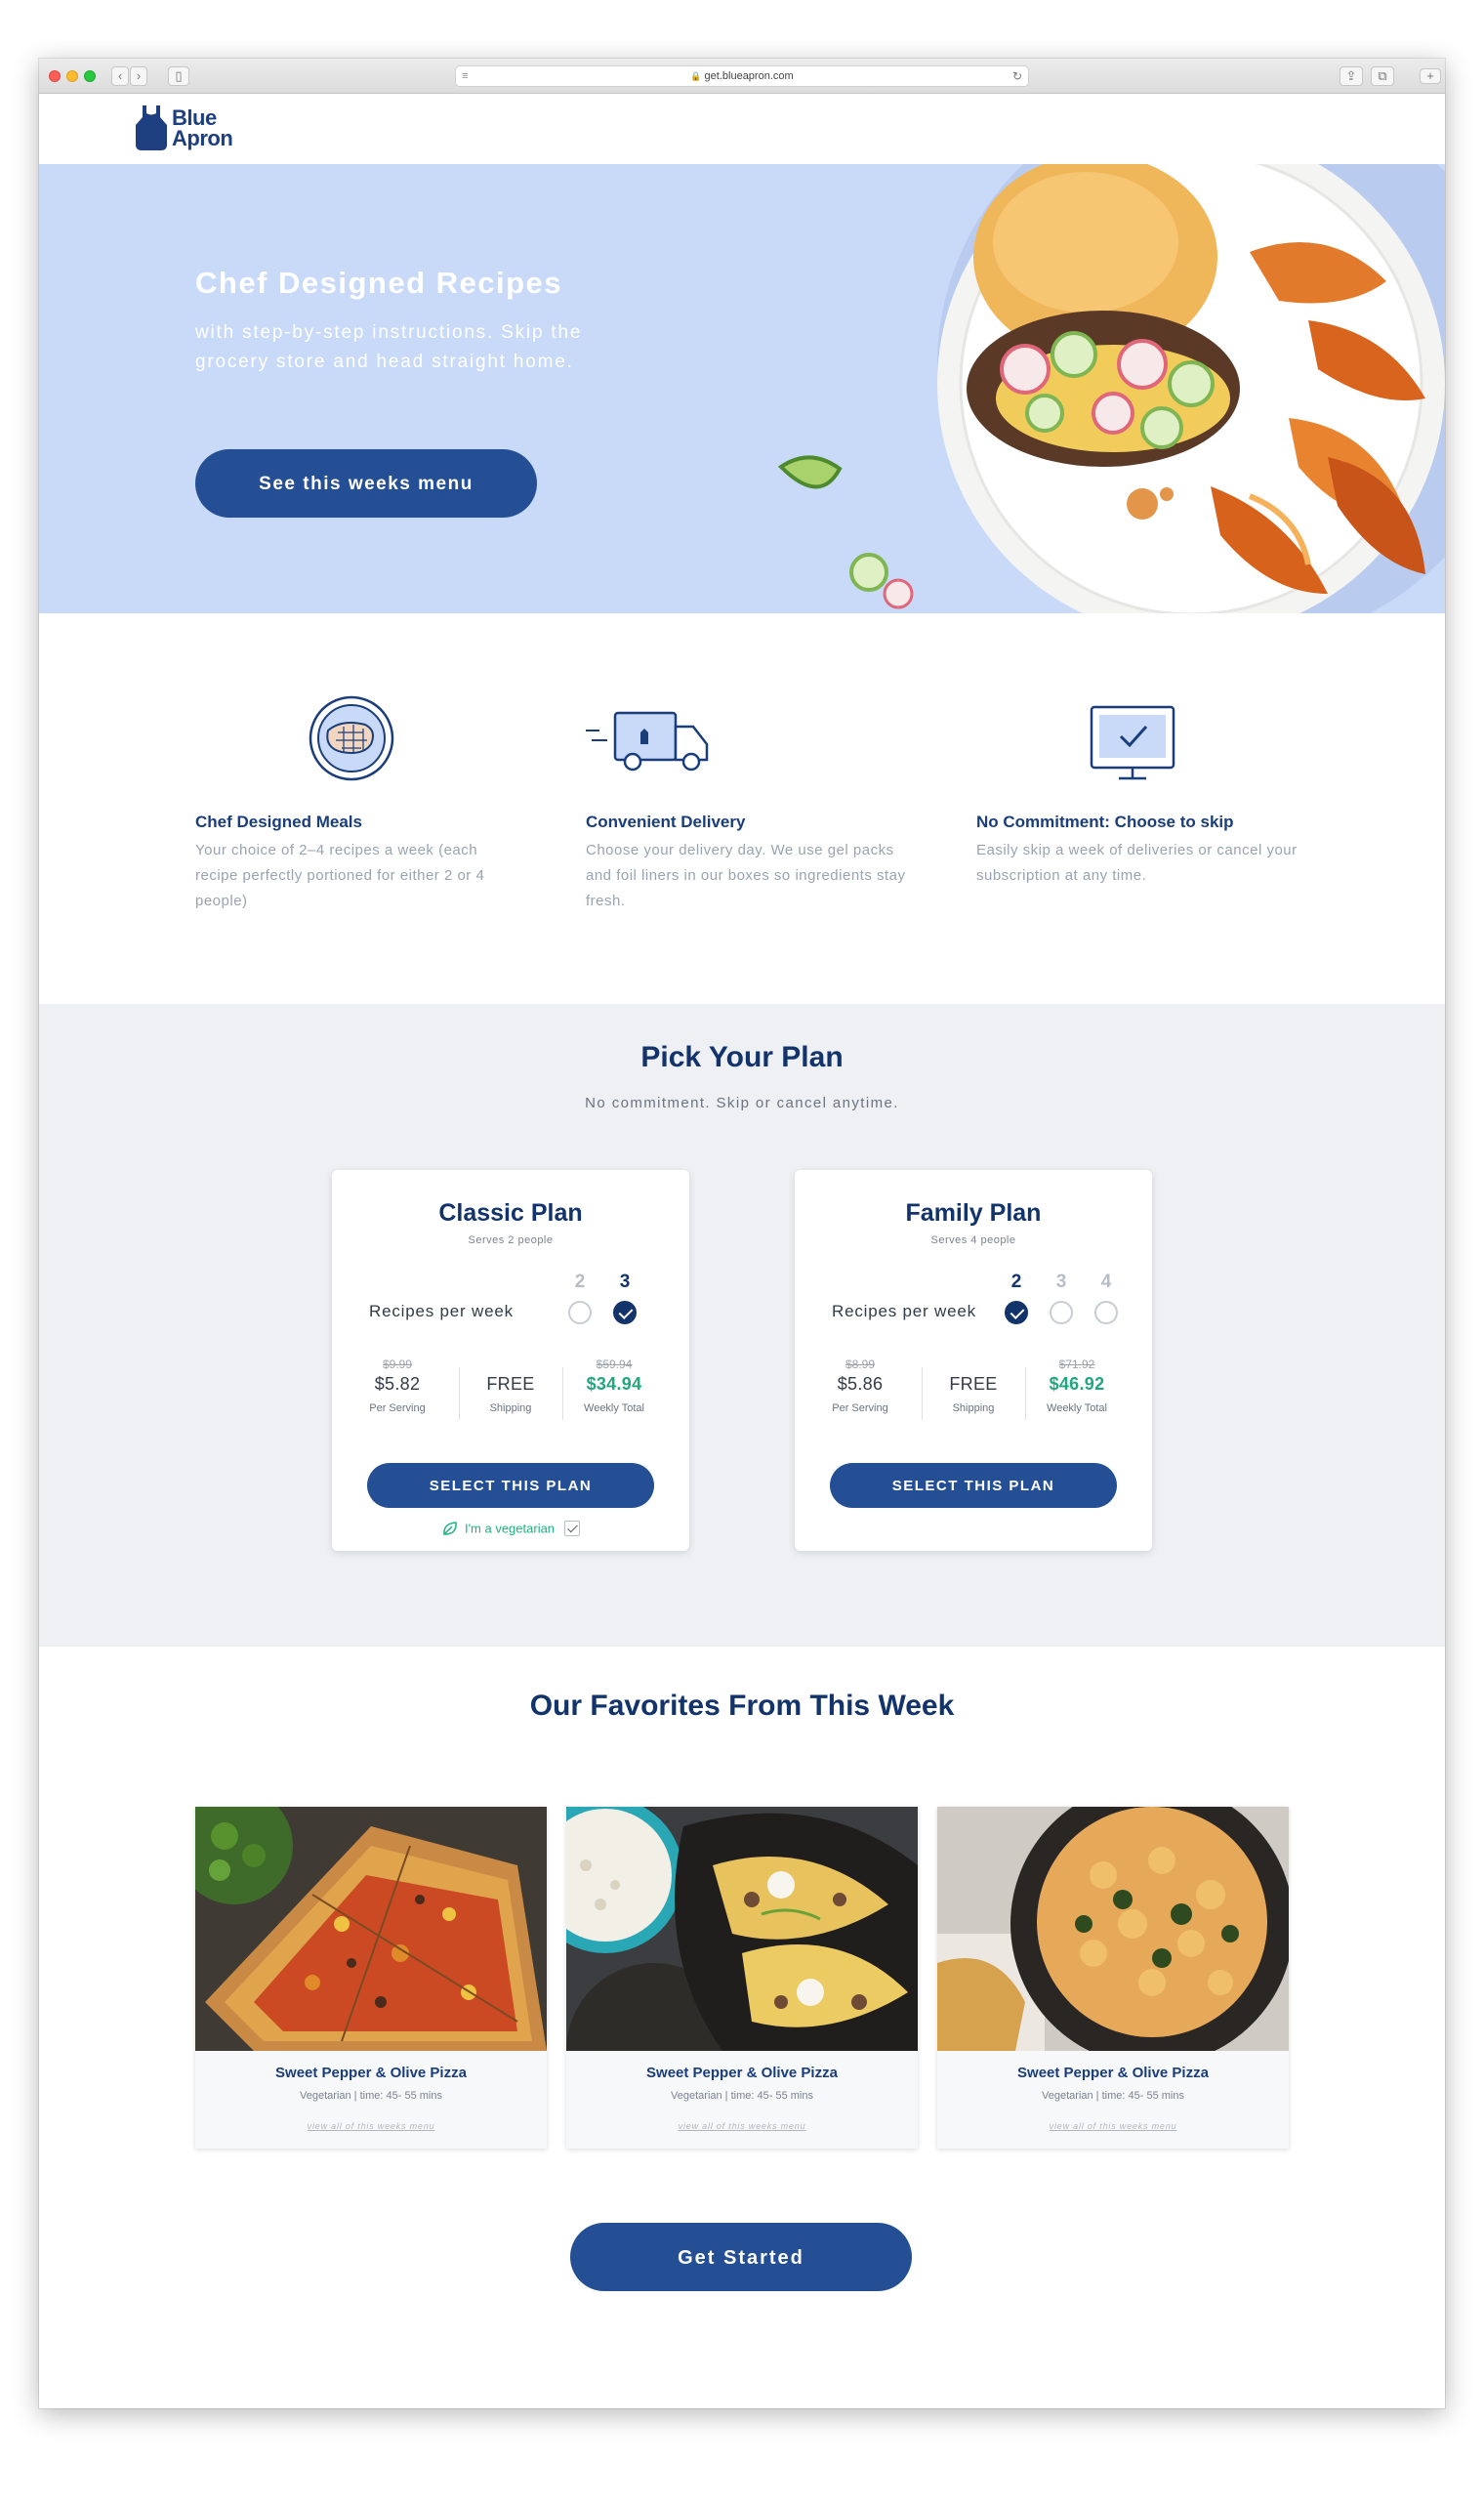 The image size is (1484, 2506). I want to click on price-value: $34.94, so click(614, 1384).